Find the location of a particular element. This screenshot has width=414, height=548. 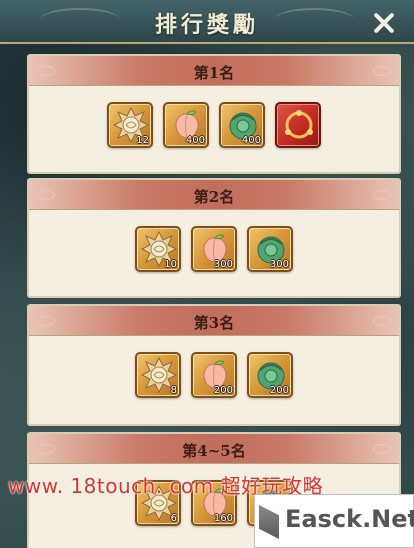

section-header: 第2名 is located at coordinates (214, 195).